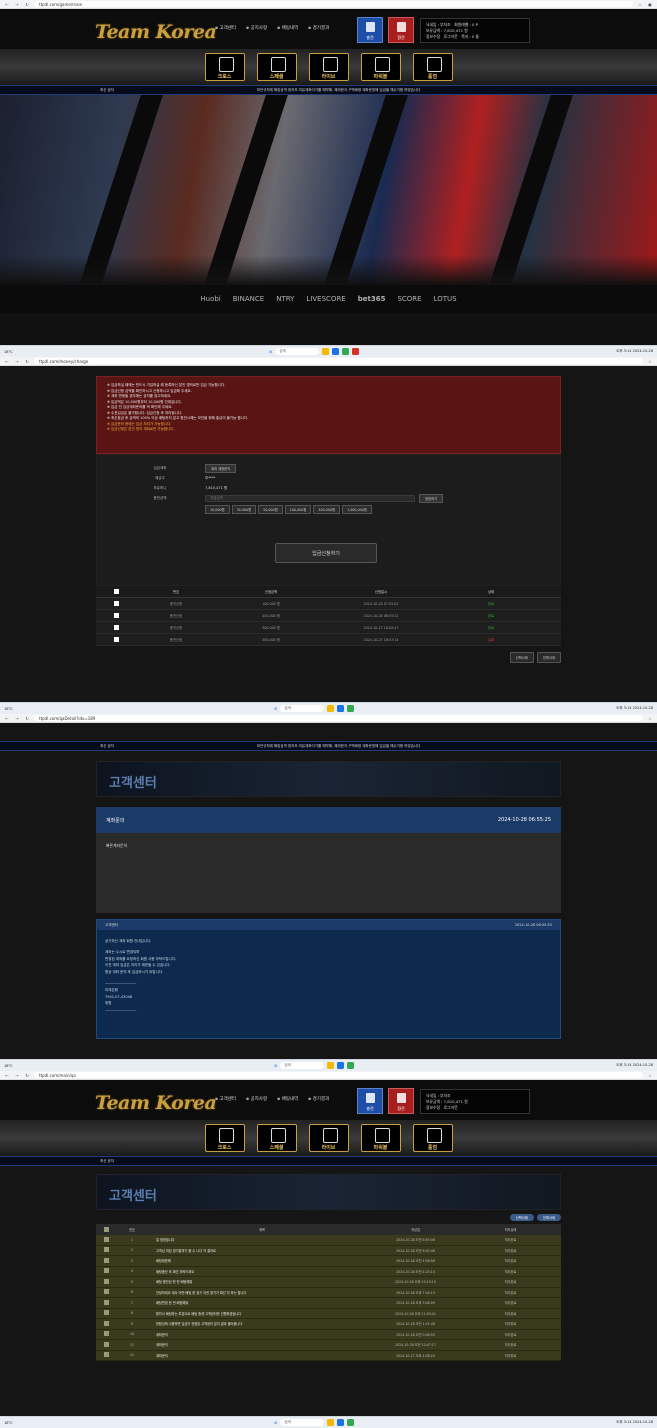 Image resolution: width=657 pixels, height=1428 pixels. Describe the element at coordinates (276, 67) in the screenshot. I see `game-special: 스페셜` at that location.